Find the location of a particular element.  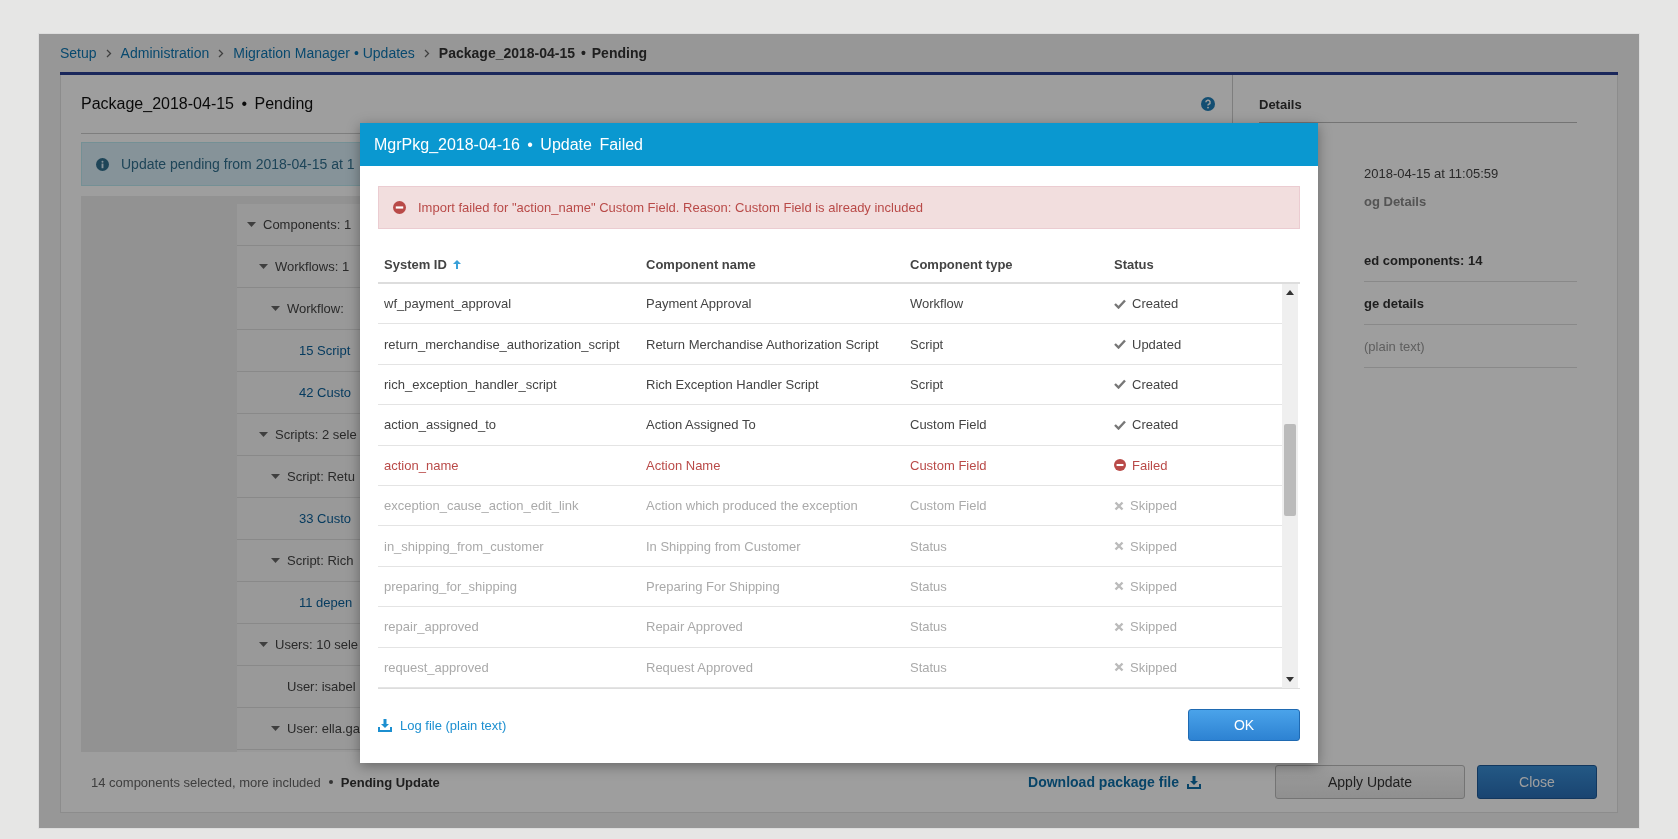

details-line: (plain text) is located at coordinates (1470, 346).